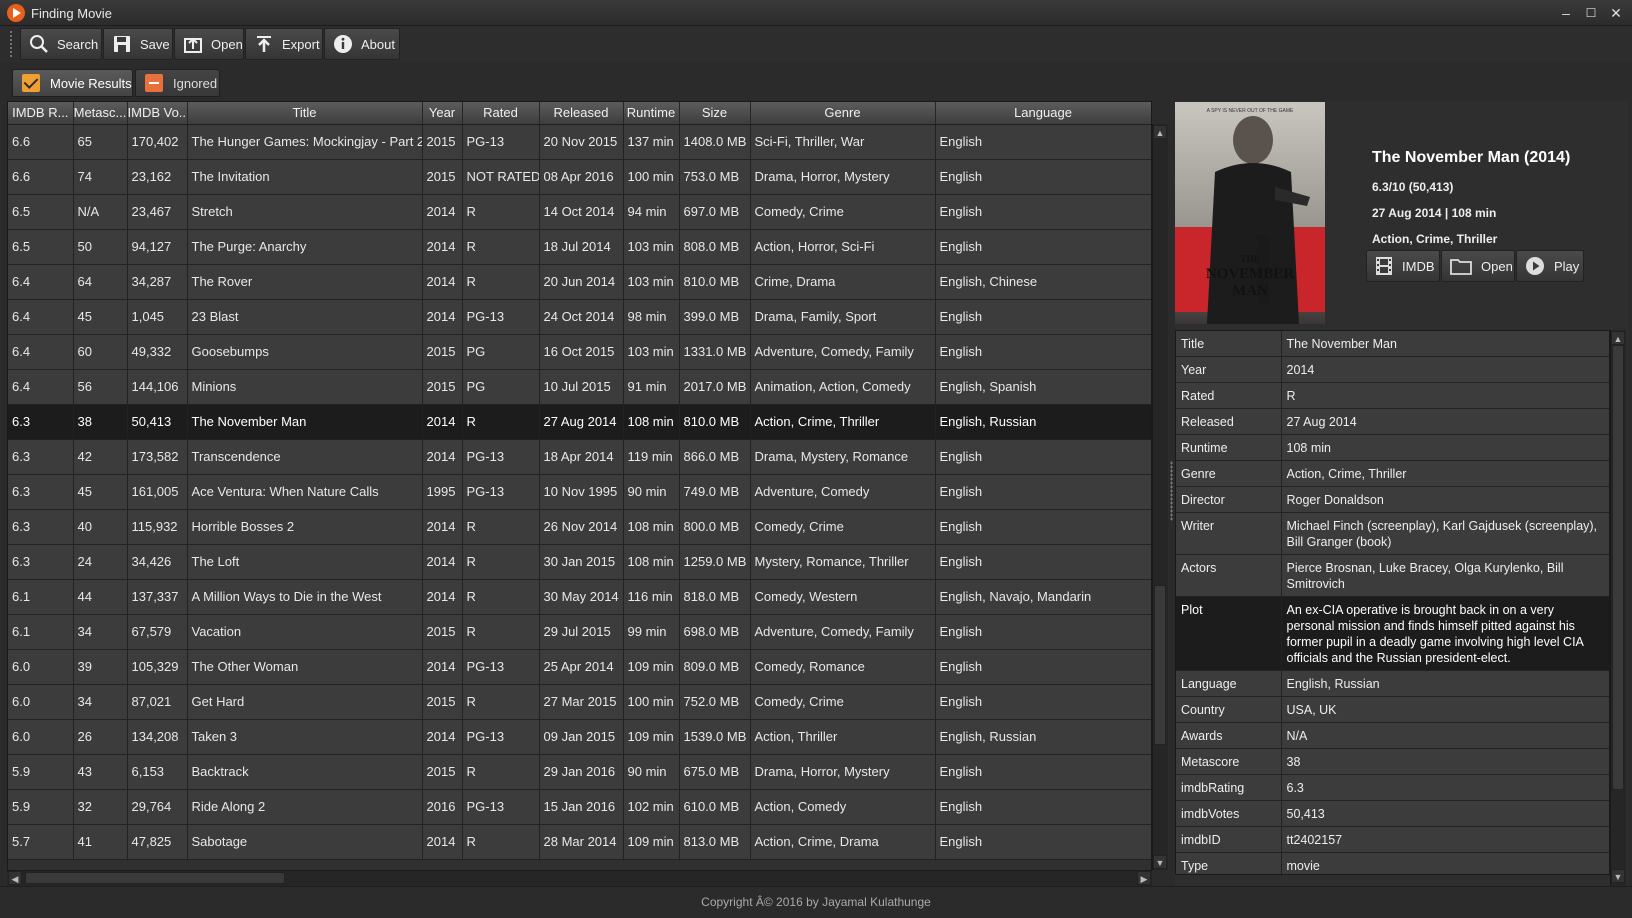 This screenshot has height=918, width=1632. I want to click on table-cell: The November Man, so click(305, 422).